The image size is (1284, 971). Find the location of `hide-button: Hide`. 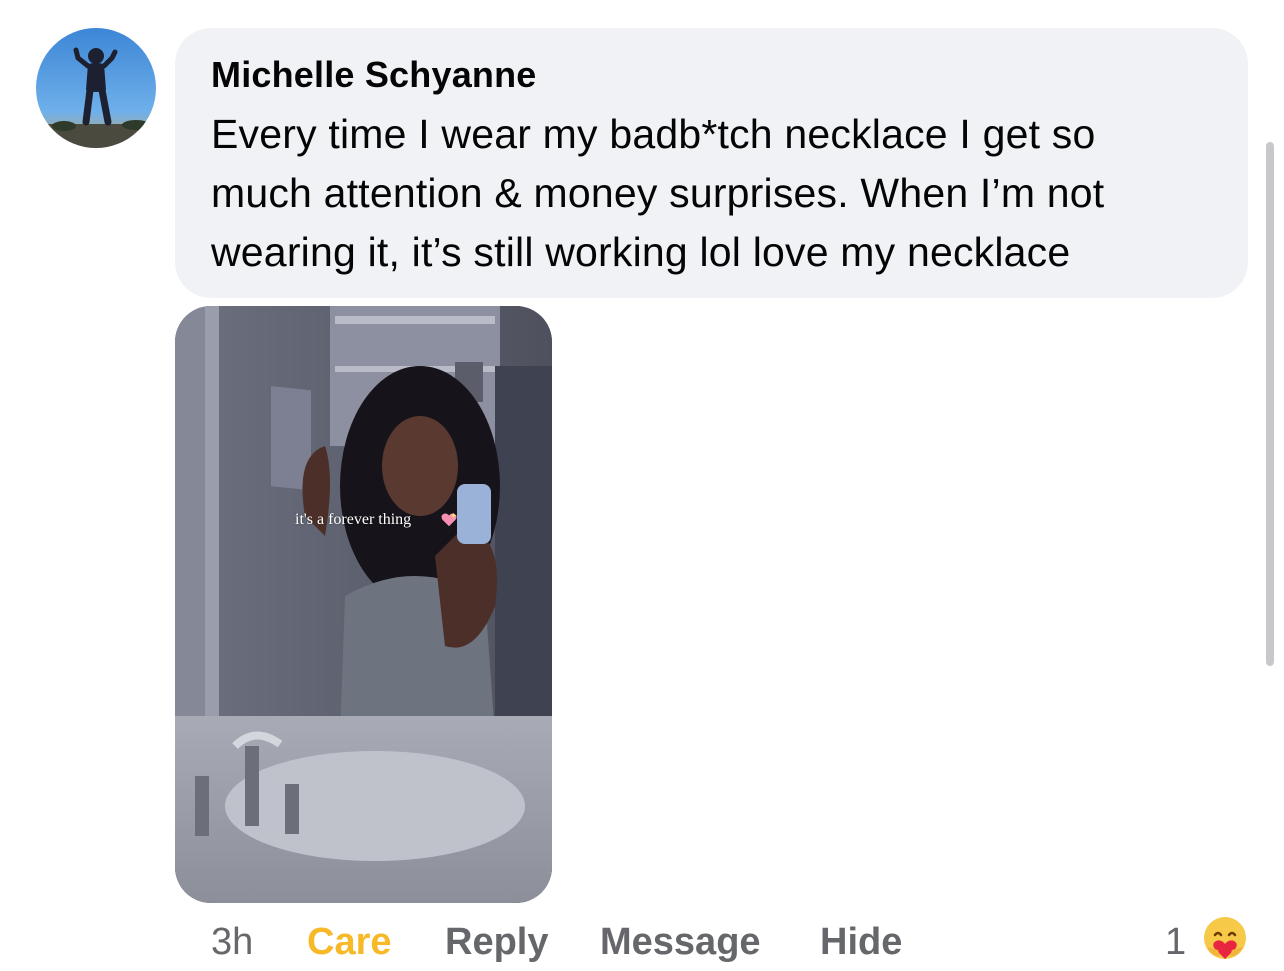

hide-button: Hide is located at coordinates (861, 942).